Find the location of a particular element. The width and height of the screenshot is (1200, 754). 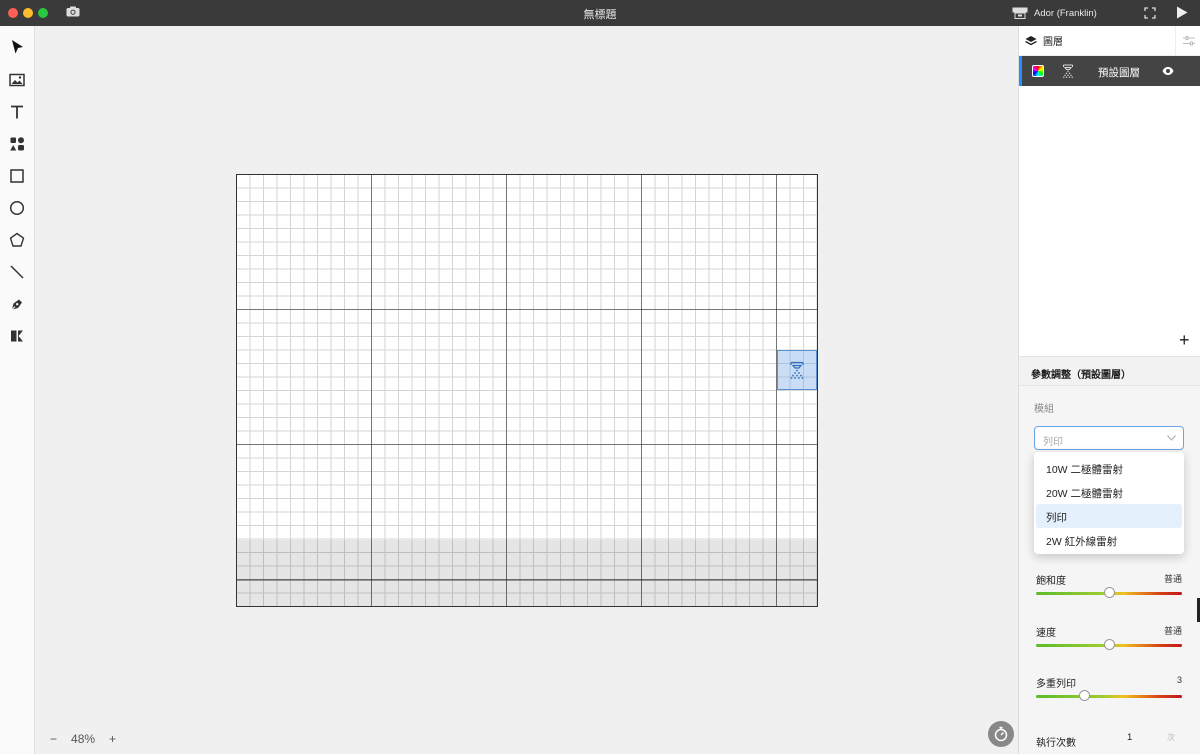

speed-value: 普通 is located at coordinates (1172, 631).